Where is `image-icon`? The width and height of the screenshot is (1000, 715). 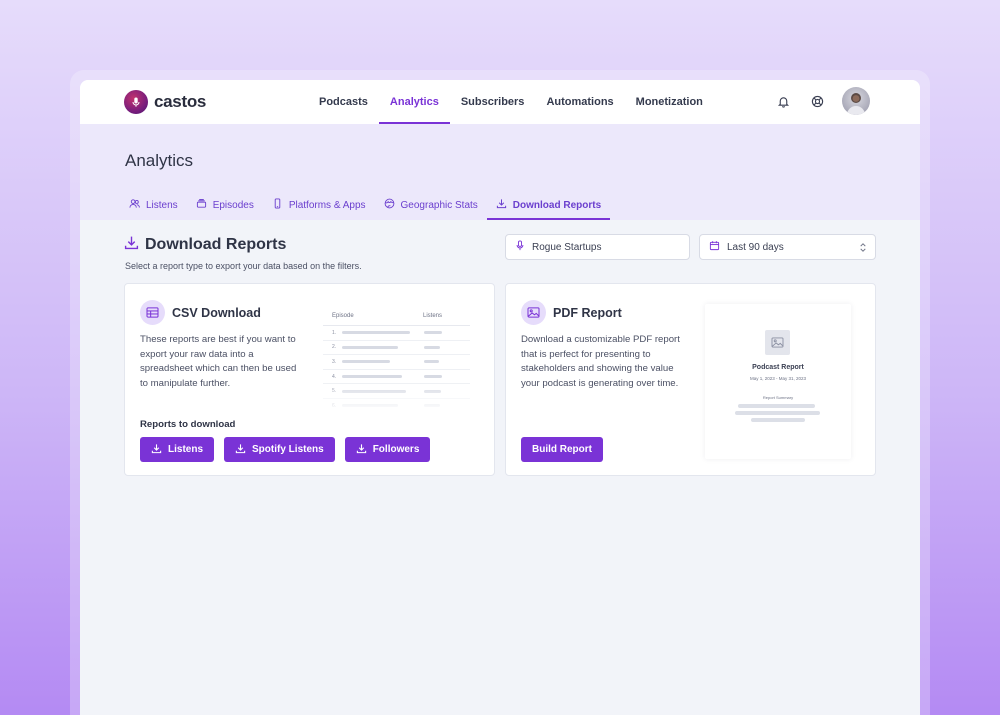
image-icon is located at coordinates (533, 312).